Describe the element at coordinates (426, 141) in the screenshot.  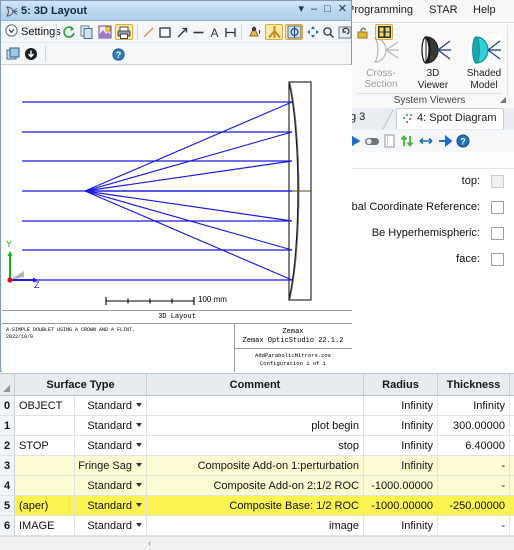
I see `expand-horizontal-icon` at that location.